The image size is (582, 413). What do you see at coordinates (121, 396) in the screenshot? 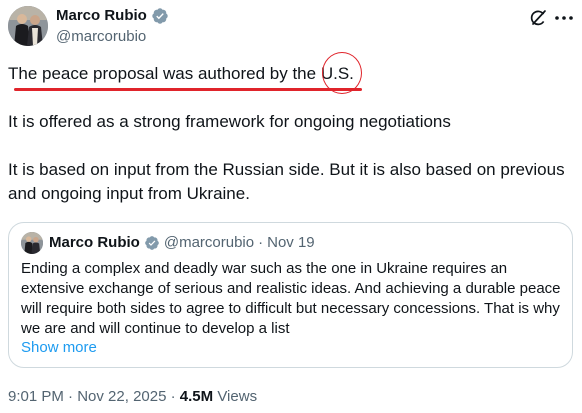
I see `tweet-date: Nov 22, 2025` at bounding box center [121, 396].